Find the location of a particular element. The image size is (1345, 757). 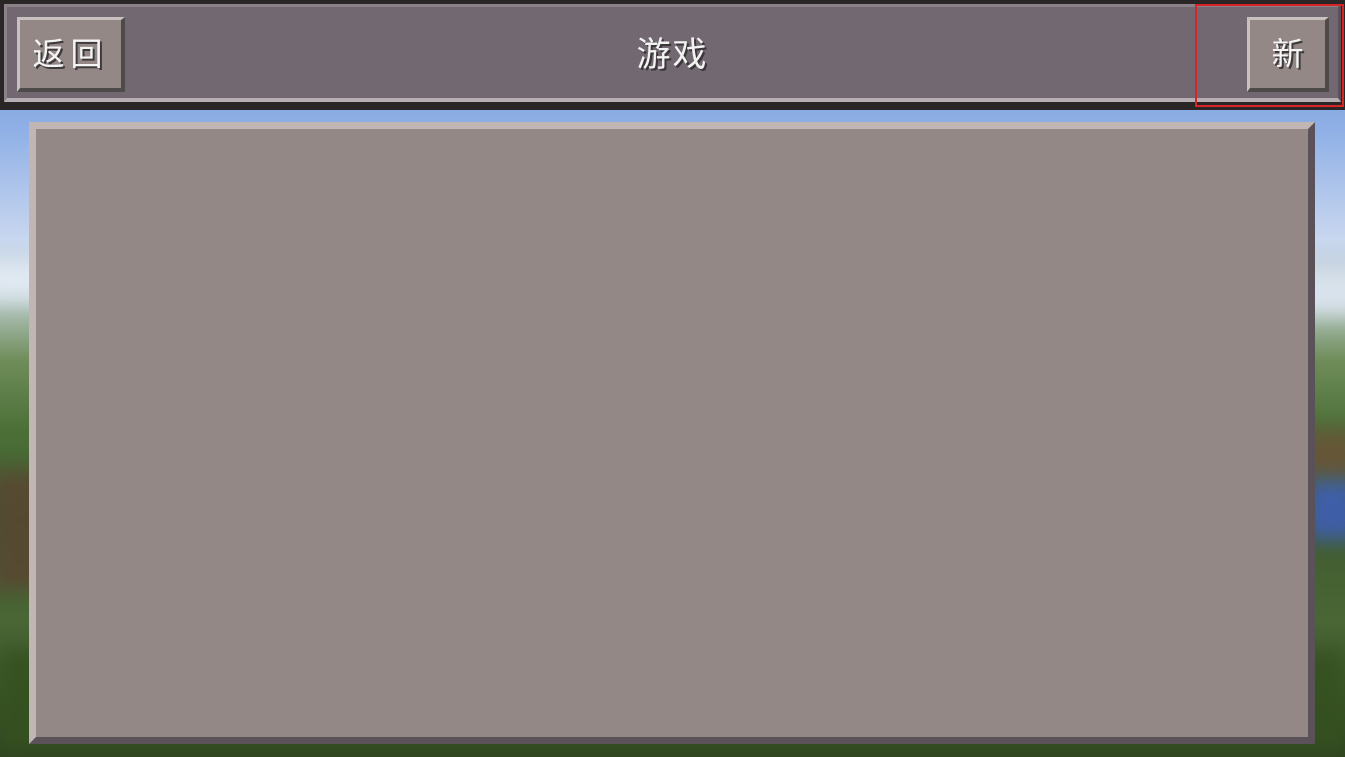

new-world-button: 新 is located at coordinates (1288, 54).